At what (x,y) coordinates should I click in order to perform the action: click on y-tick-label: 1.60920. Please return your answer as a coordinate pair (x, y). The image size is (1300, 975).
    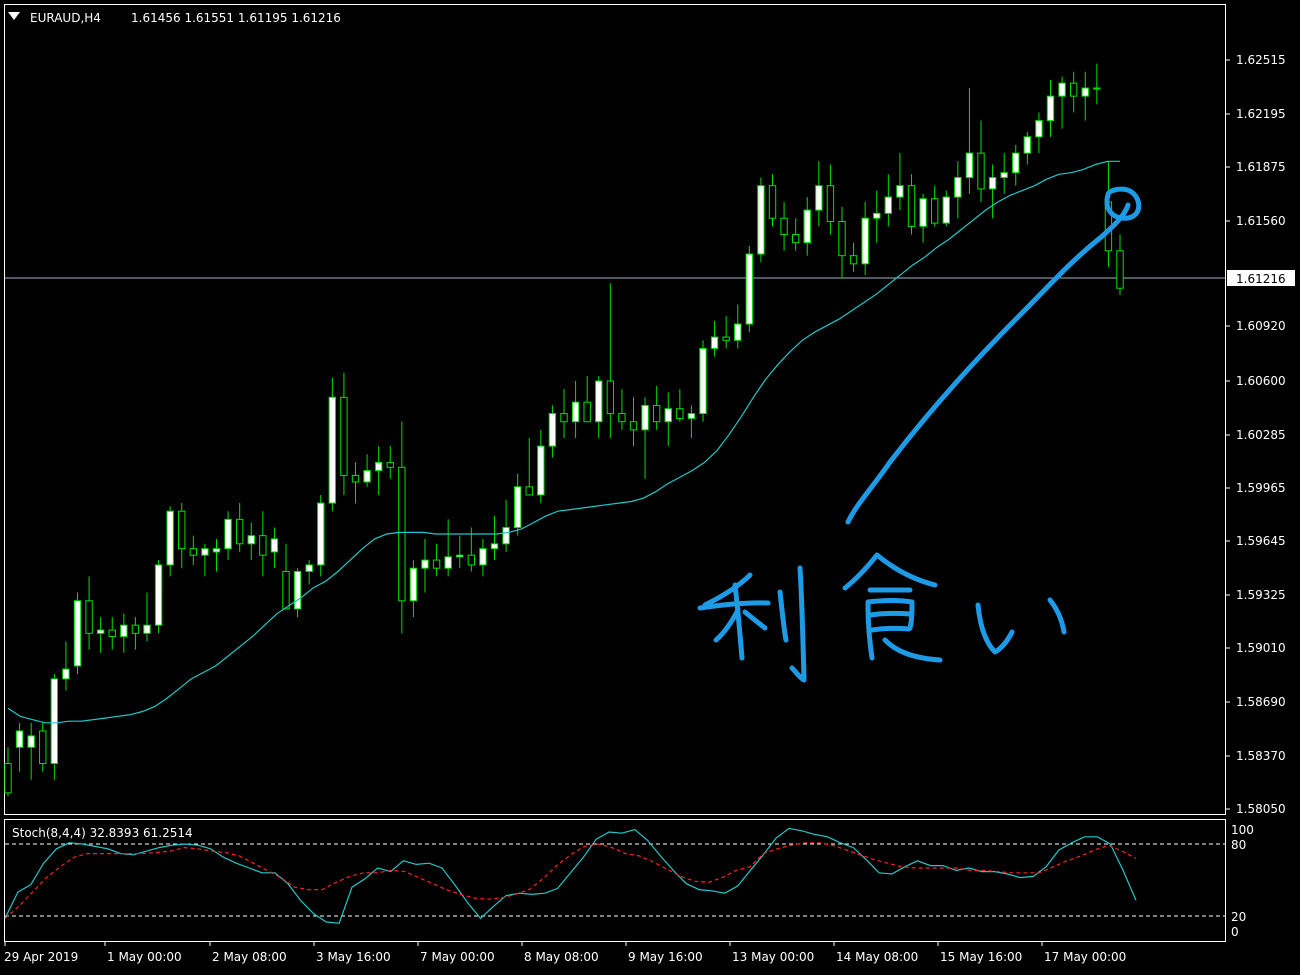
    Looking at the image, I should click on (1261, 326).